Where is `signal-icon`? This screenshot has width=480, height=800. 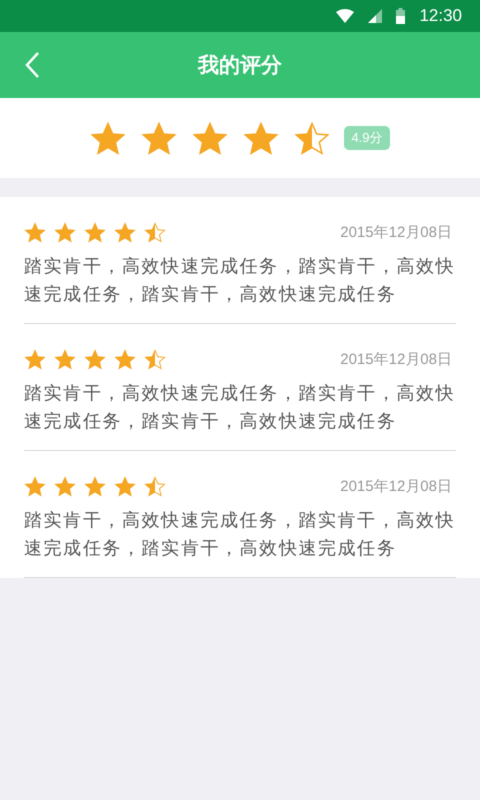 signal-icon is located at coordinates (375, 16).